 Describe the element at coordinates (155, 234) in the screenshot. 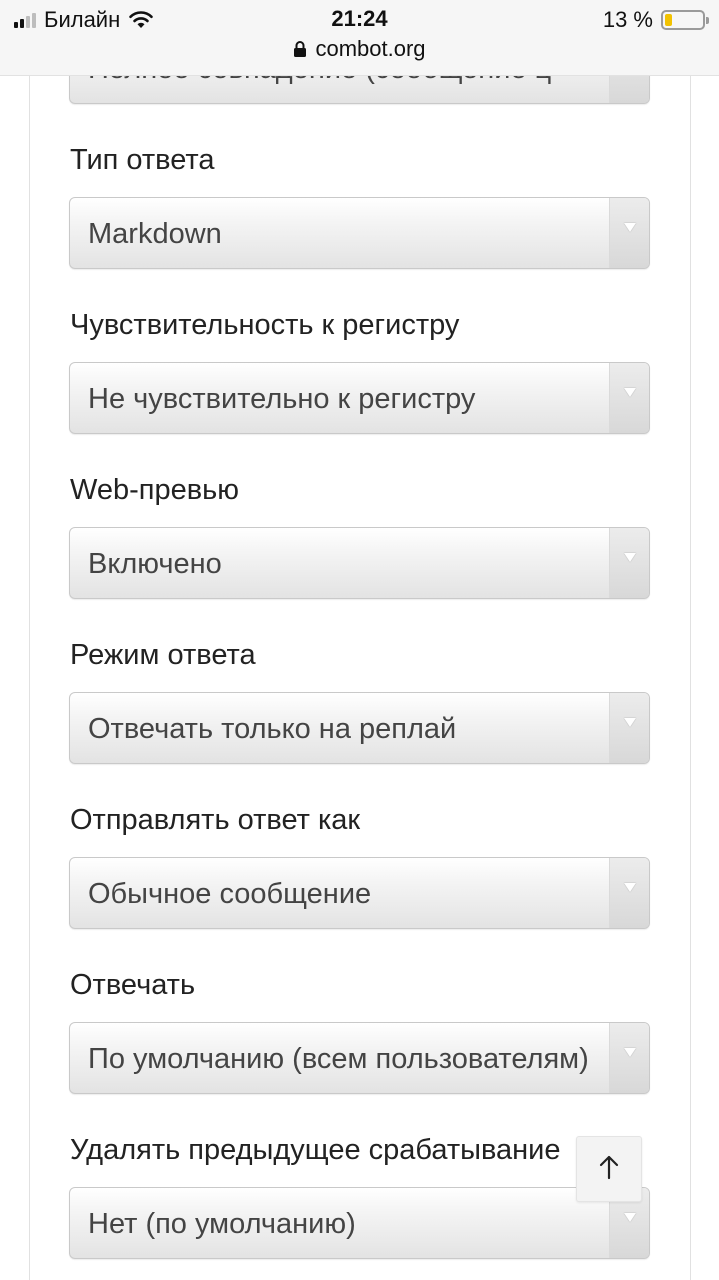

I see `response-type-value: Markdown` at that location.